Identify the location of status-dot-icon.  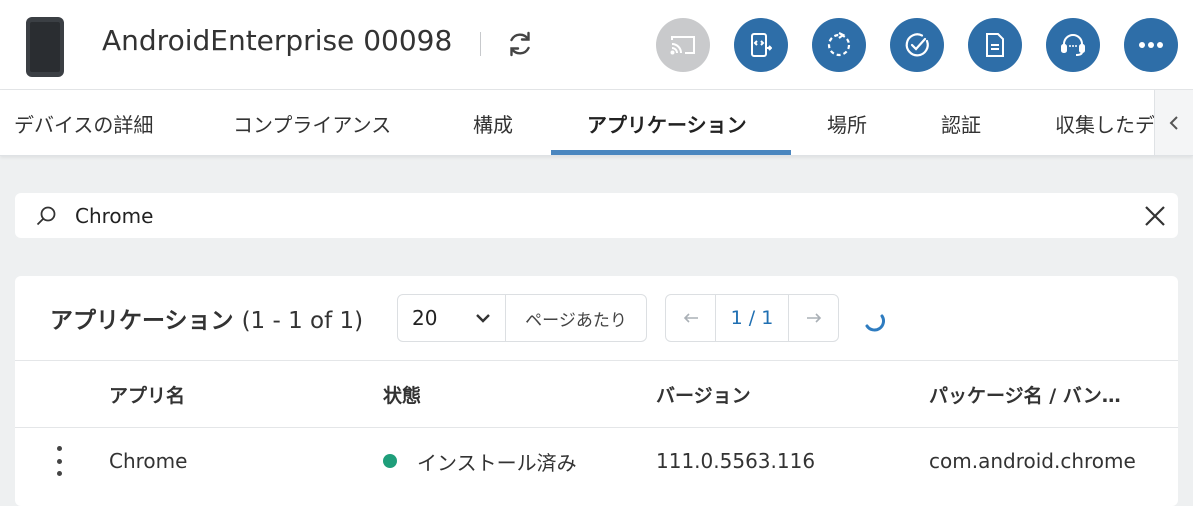
(390, 461).